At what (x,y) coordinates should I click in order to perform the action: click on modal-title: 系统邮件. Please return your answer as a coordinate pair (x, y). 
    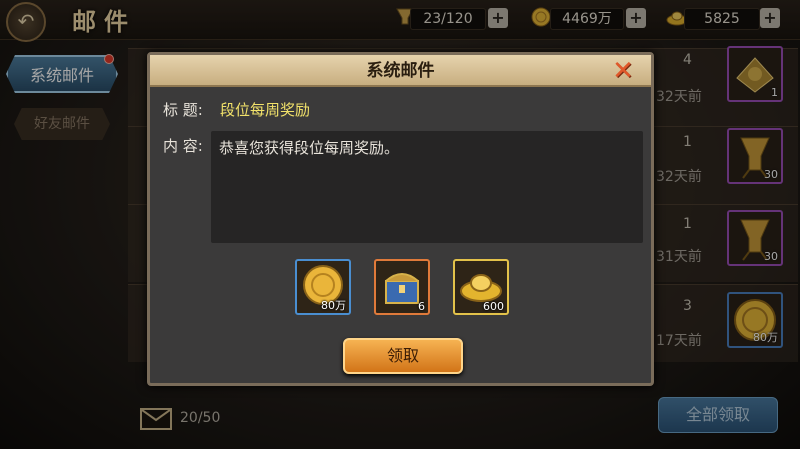
    Looking at the image, I should click on (400, 71).